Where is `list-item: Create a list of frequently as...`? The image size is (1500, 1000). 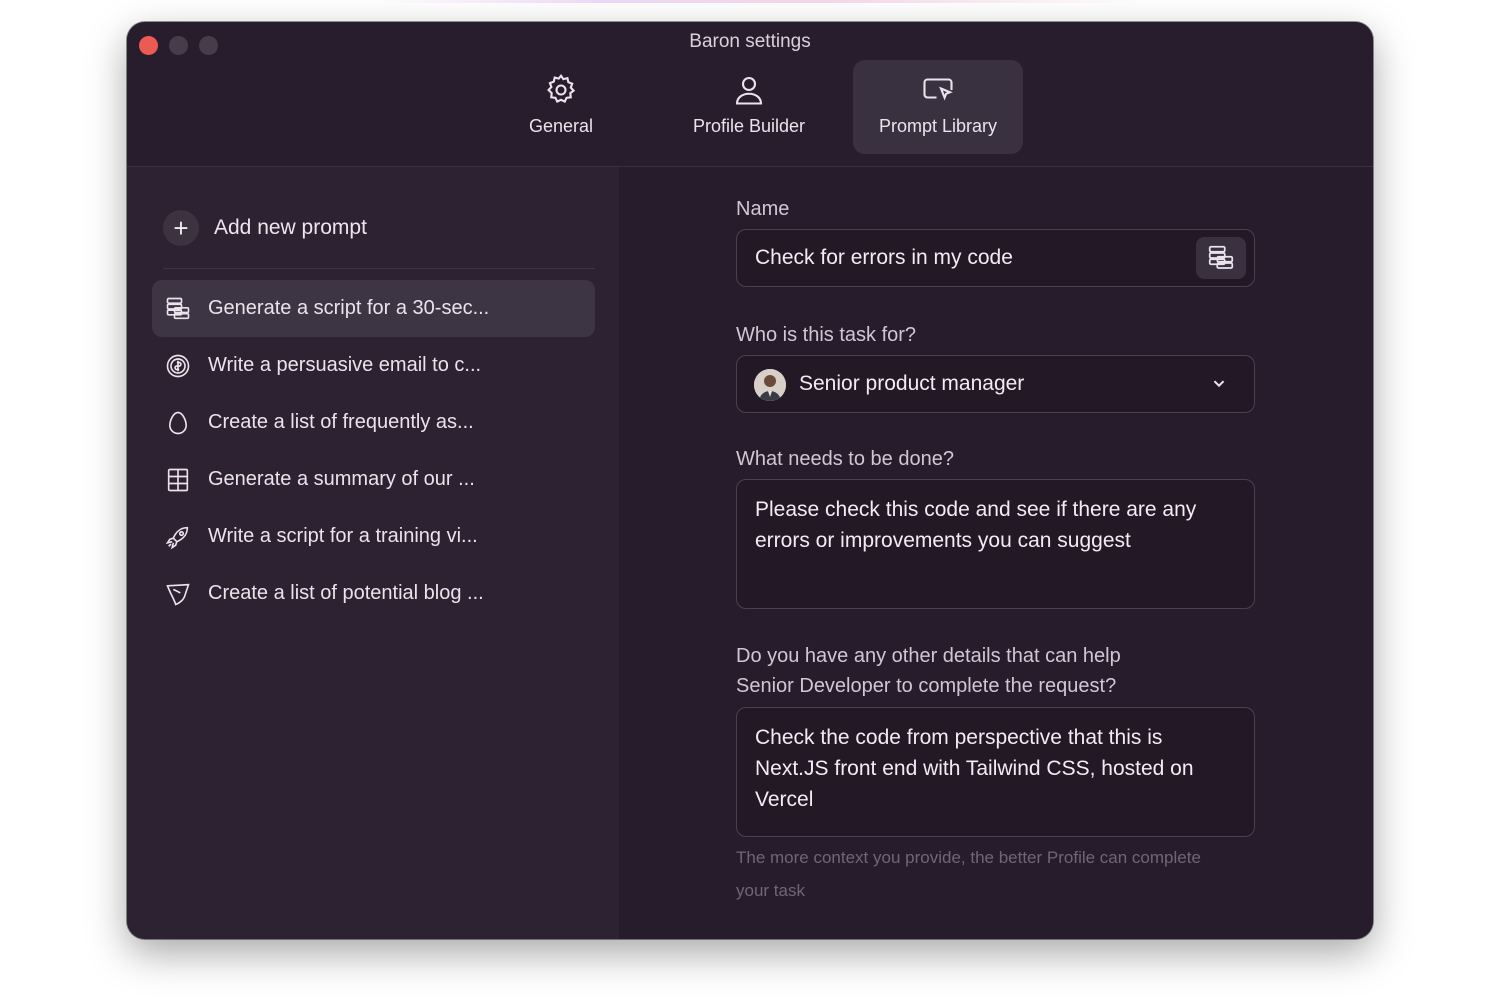
list-item: Create a list of frequently as... is located at coordinates (373, 422).